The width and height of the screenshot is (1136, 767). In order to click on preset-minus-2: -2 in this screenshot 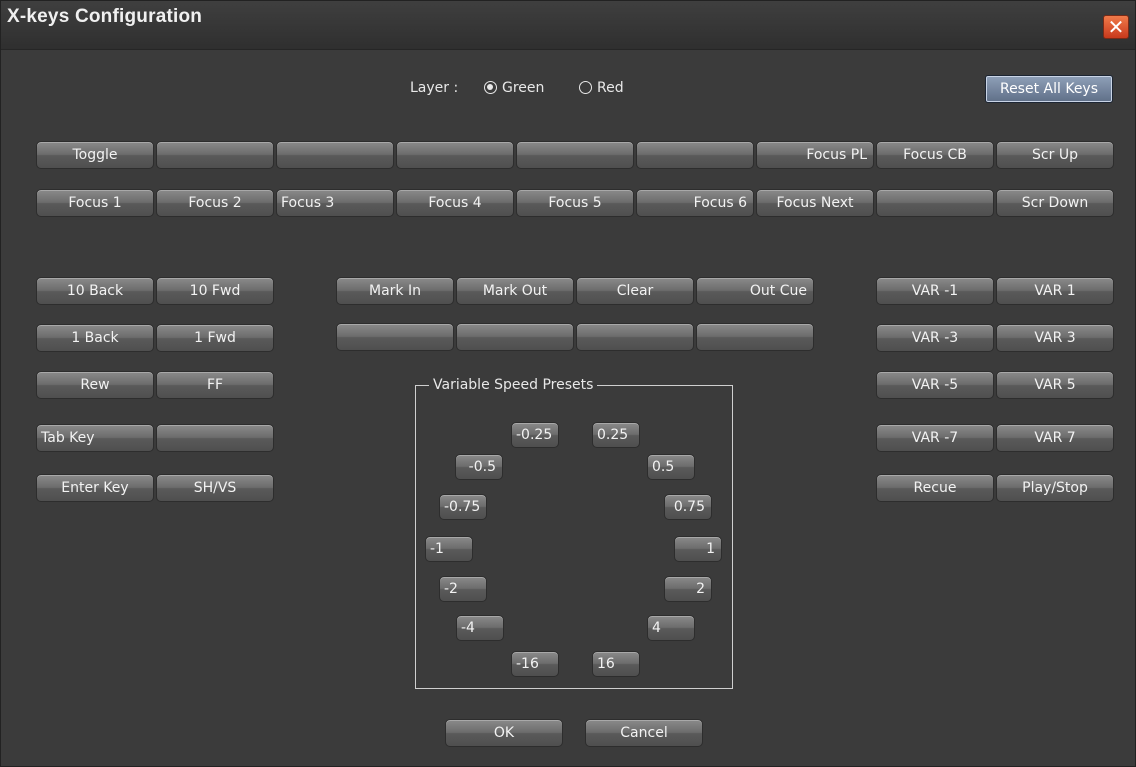, I will do `click(463, 589)`.